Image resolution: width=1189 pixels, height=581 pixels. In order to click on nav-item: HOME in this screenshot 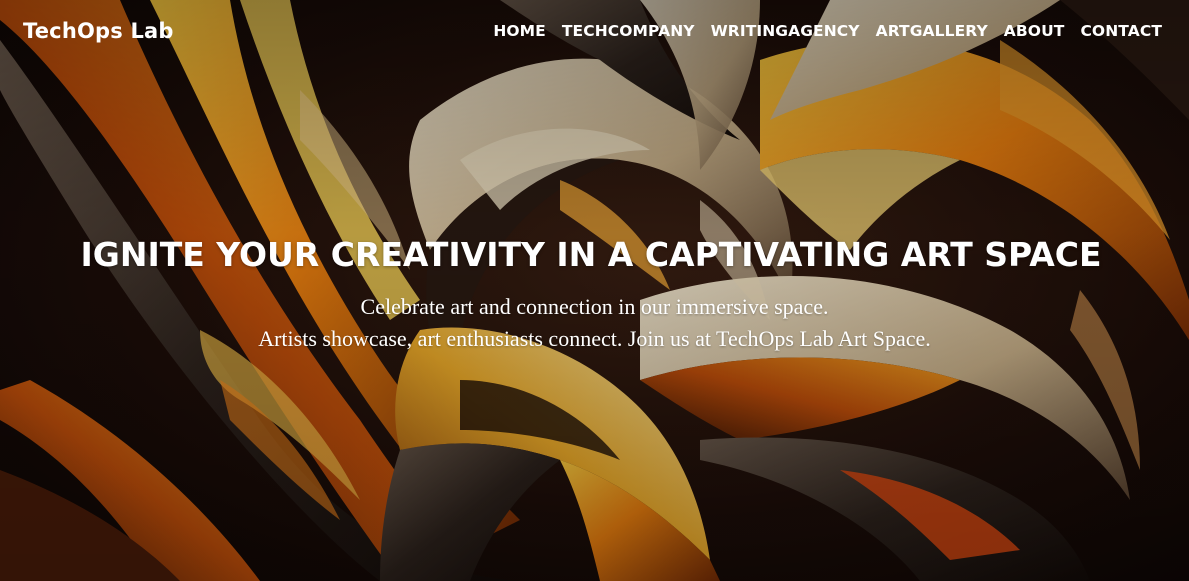, I will do `click(519, 31)`.